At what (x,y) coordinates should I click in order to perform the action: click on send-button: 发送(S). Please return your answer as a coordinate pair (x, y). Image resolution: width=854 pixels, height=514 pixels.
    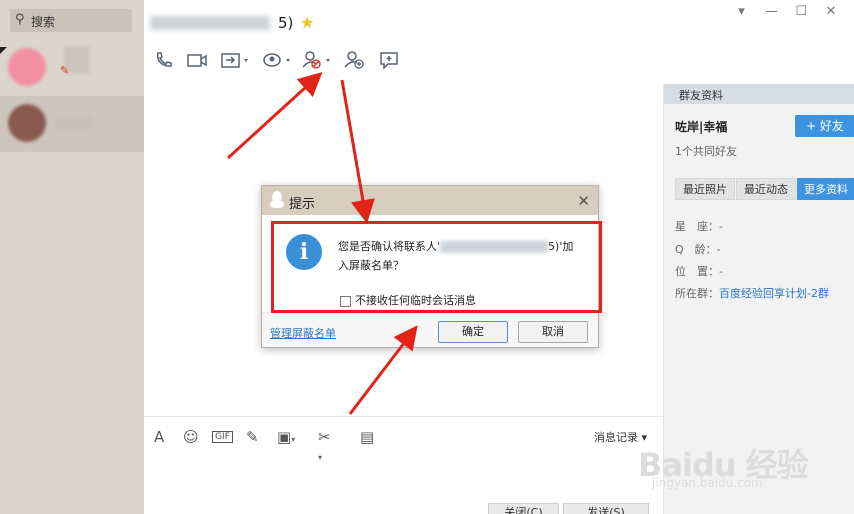
    Looking at the image, I should click on (606, 508).